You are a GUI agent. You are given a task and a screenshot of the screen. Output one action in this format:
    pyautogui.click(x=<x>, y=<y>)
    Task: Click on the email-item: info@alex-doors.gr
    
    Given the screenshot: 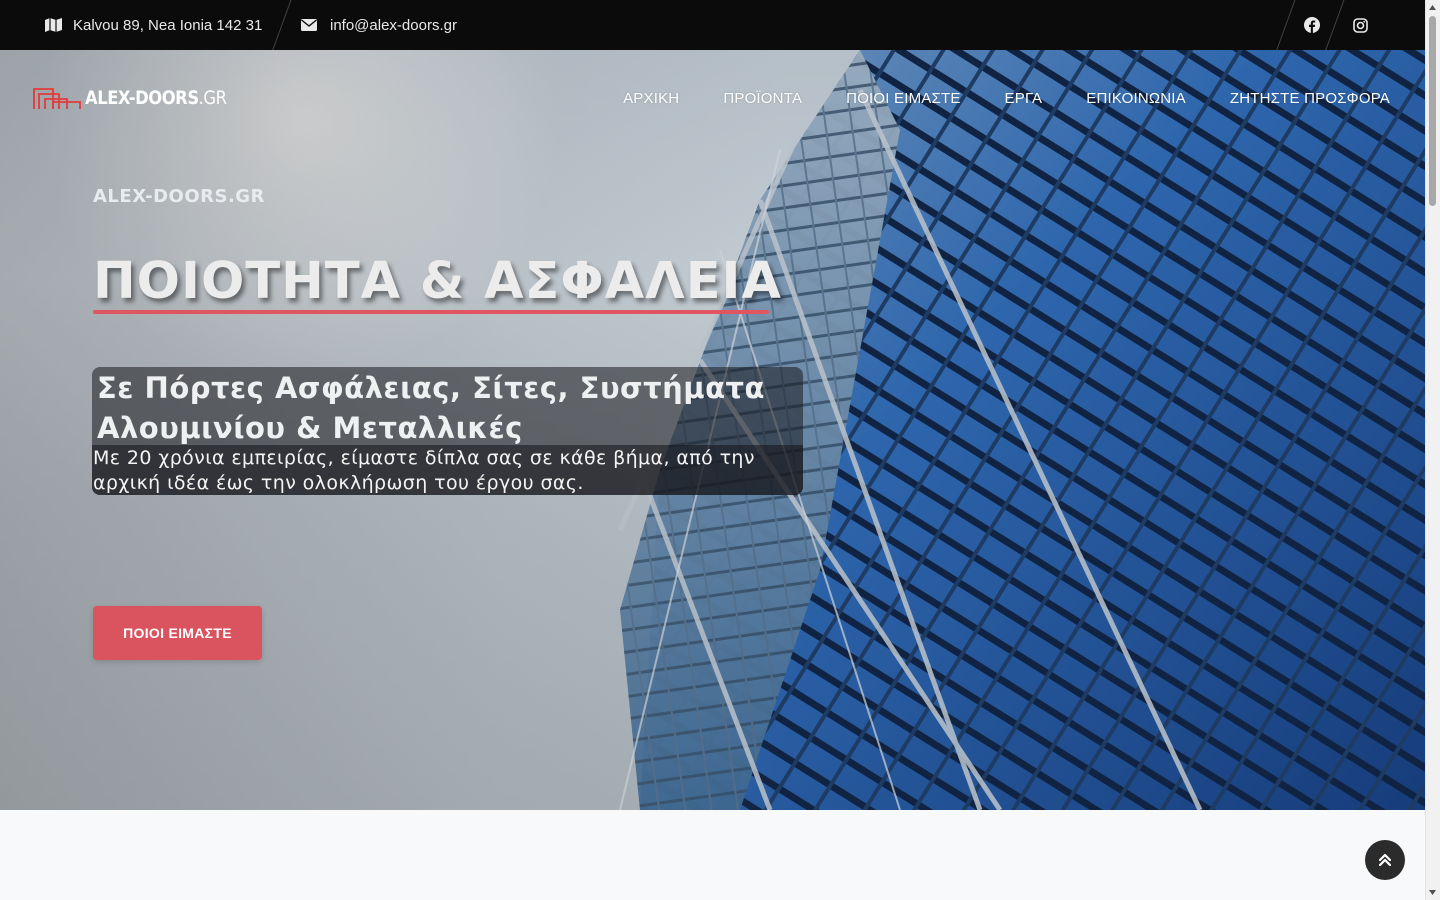 What is the action you would take?
    pyautogui.click(x=379, y=25)
    